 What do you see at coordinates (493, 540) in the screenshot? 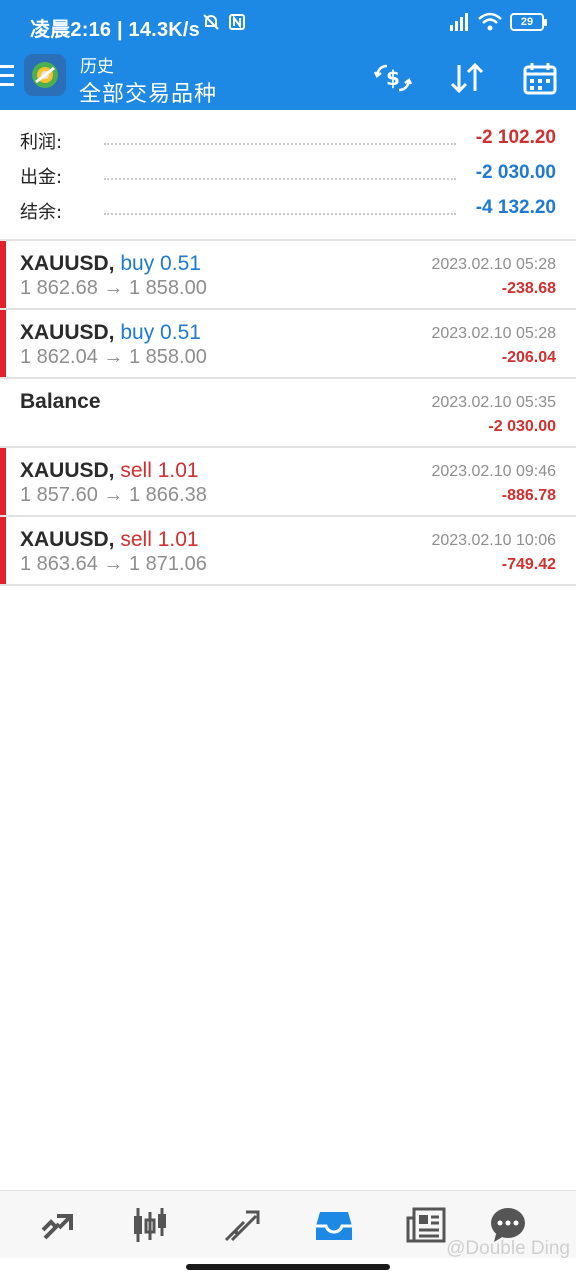
I see `deal-time: 2023.02.10 10:06` at bounding box center [493, 540].